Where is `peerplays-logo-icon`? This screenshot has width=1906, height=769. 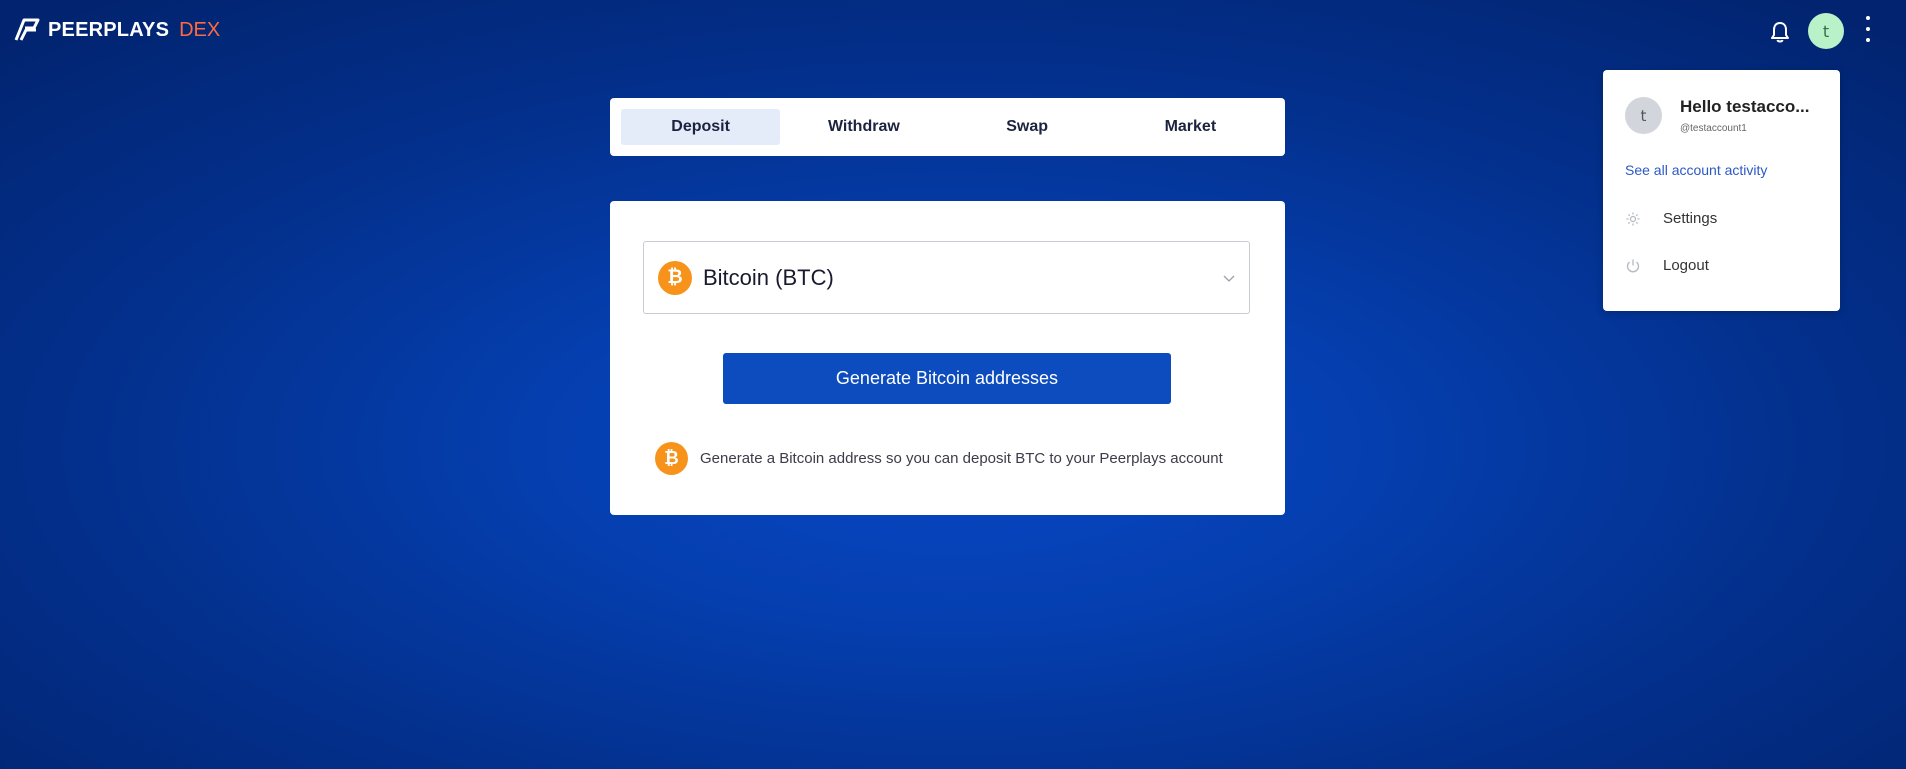 peerplays-logo-icon is located at coordinates (27, 29).